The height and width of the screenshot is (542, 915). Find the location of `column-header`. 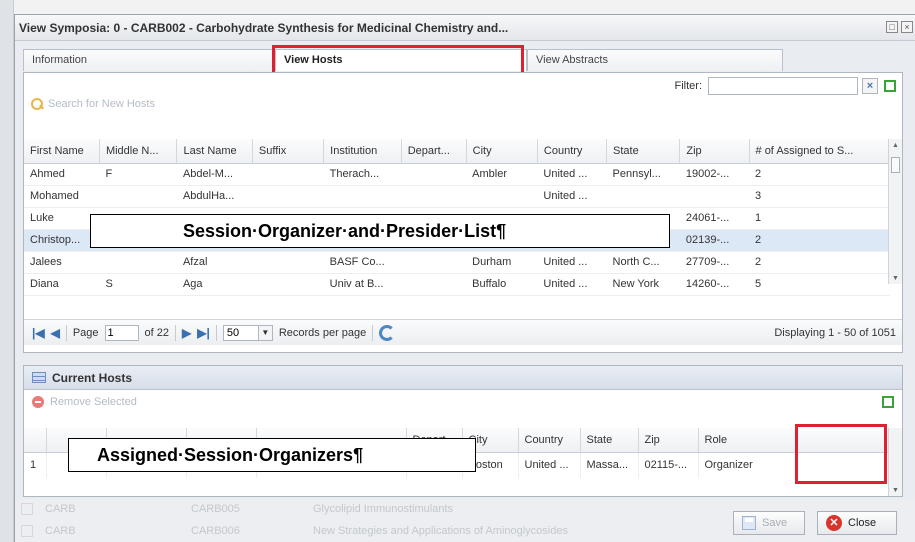

column-header is located at coordinates (35, 440).